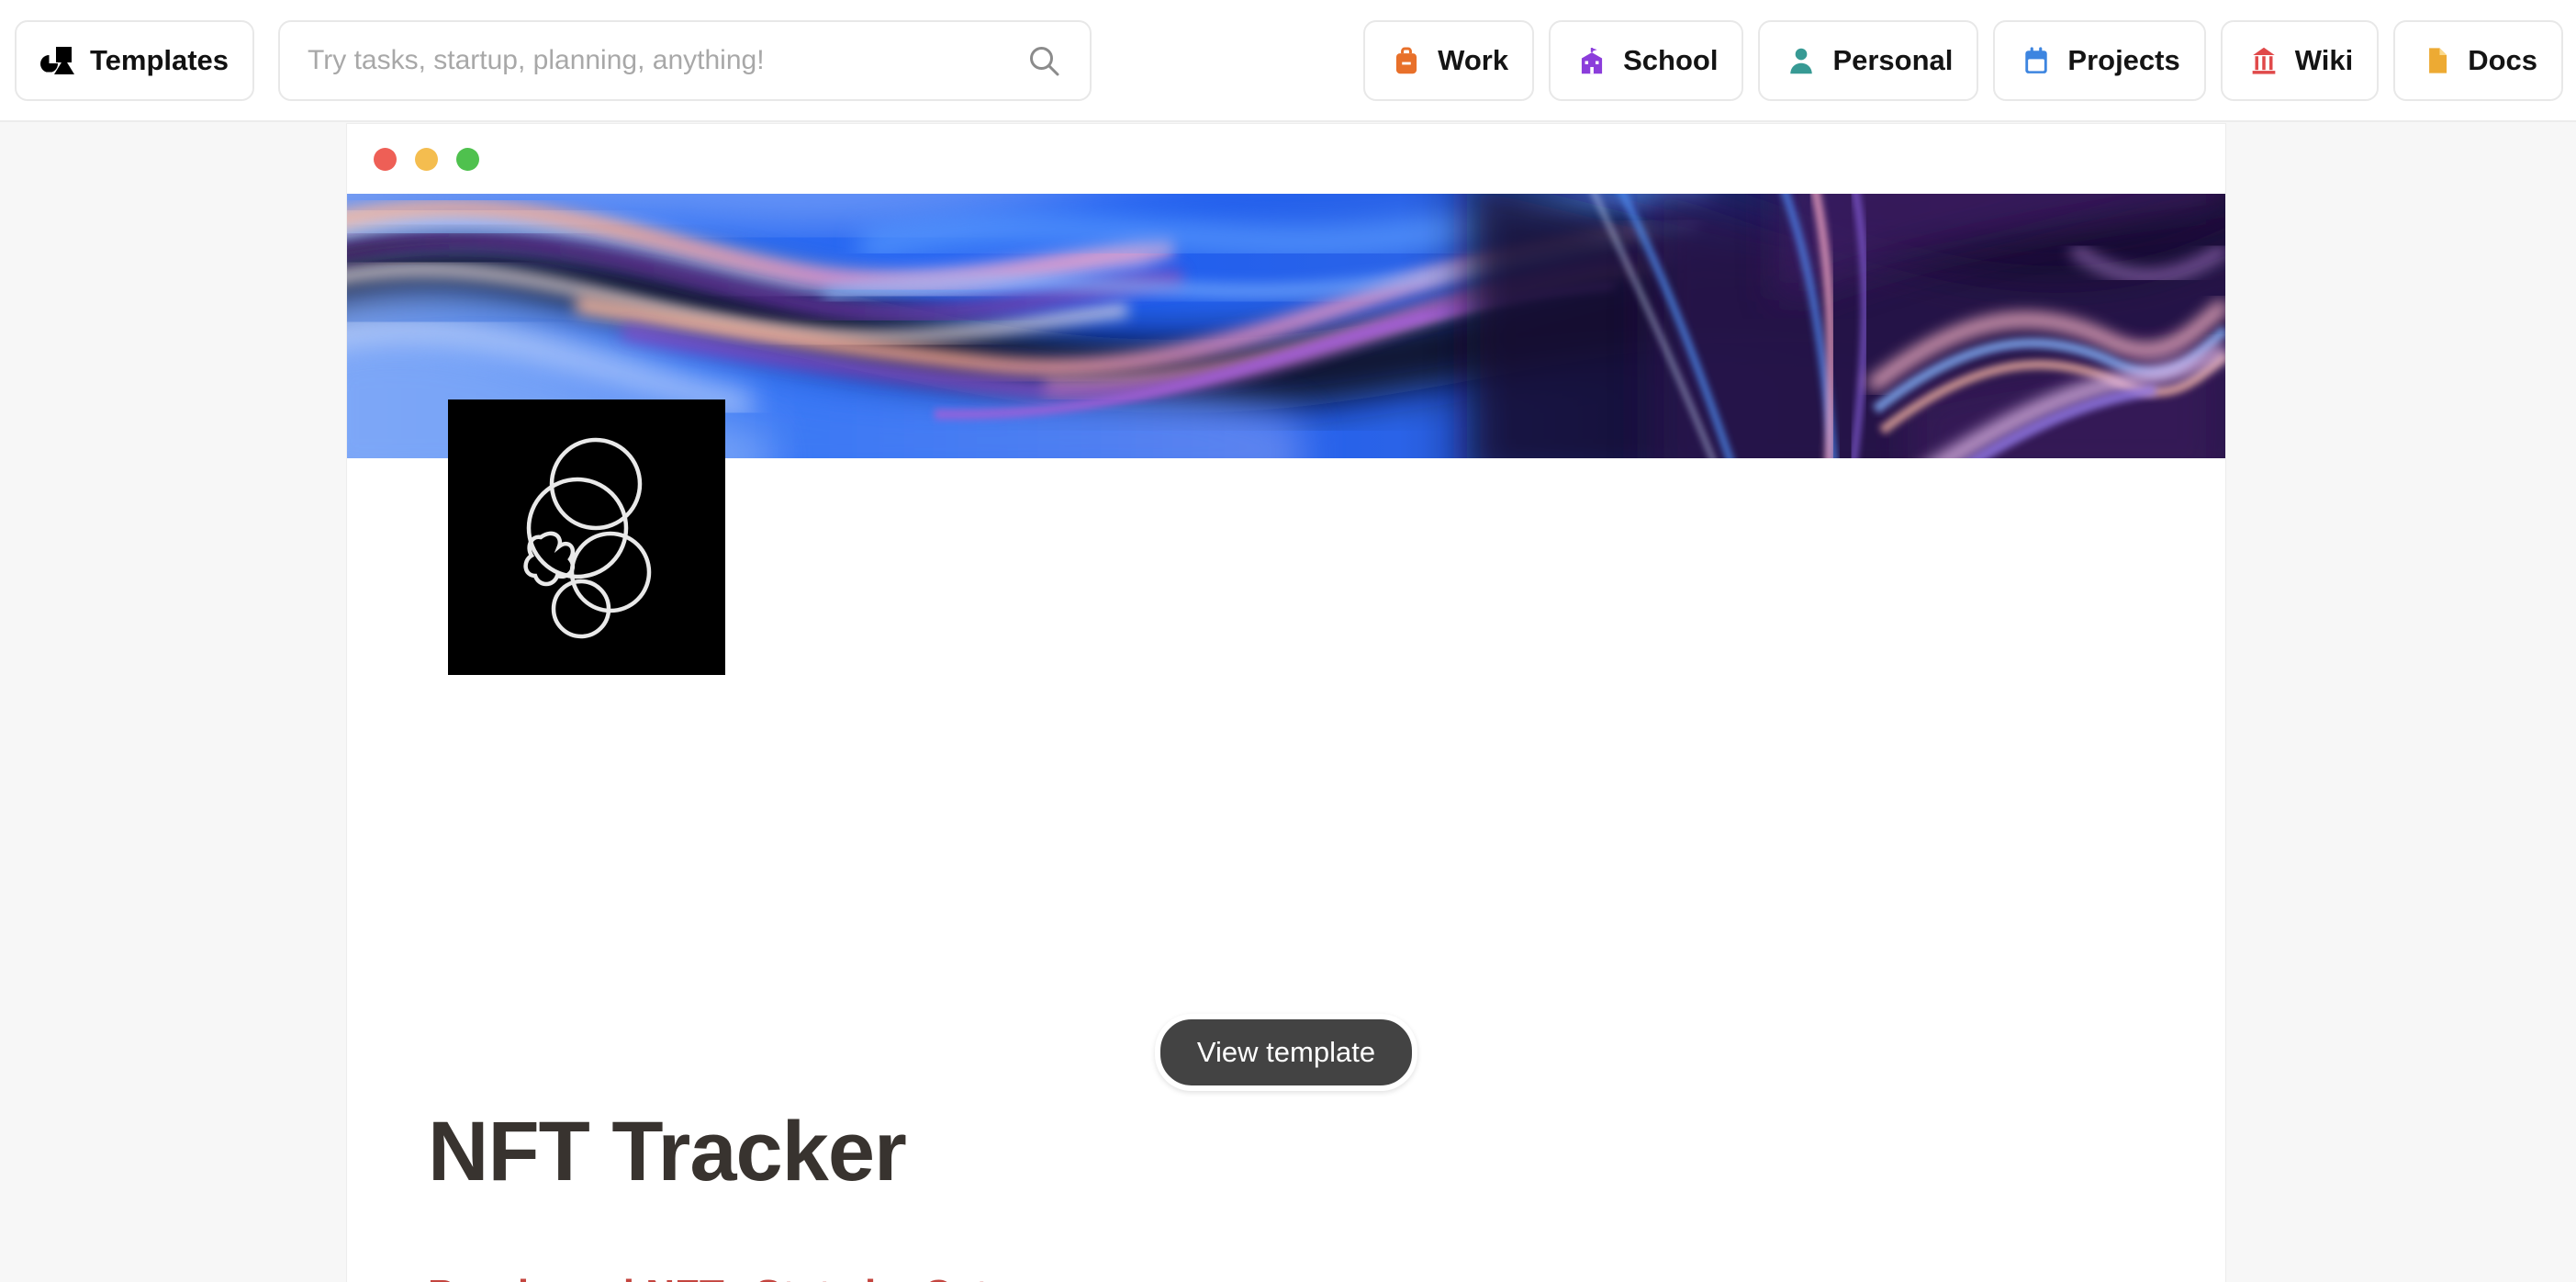  Describe the element at coordinates (1591, 60) in the screenshot. I see `school-icon` at that location.